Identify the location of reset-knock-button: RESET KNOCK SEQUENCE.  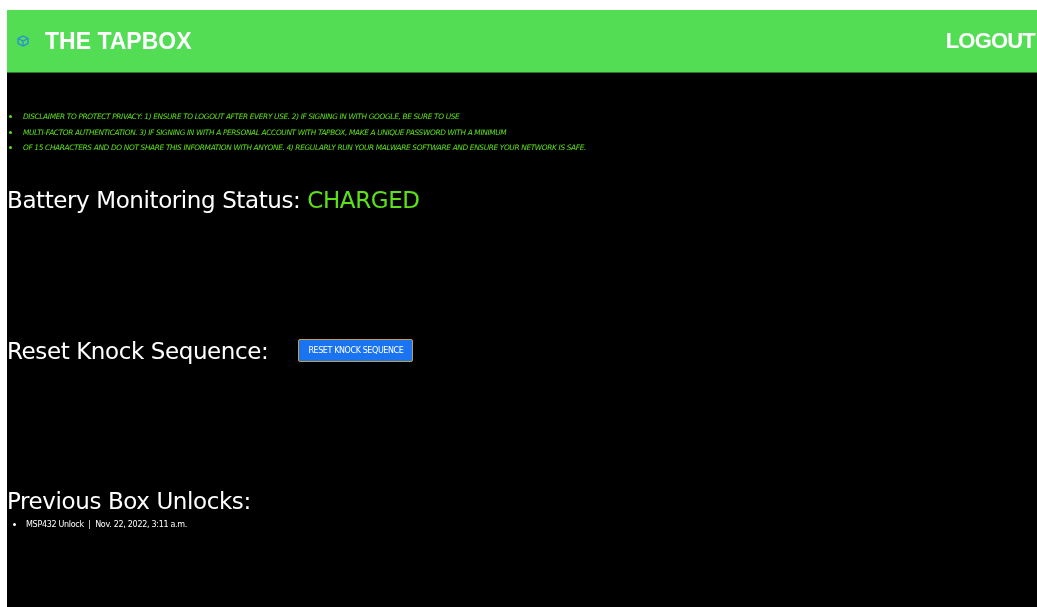
(356, 350).